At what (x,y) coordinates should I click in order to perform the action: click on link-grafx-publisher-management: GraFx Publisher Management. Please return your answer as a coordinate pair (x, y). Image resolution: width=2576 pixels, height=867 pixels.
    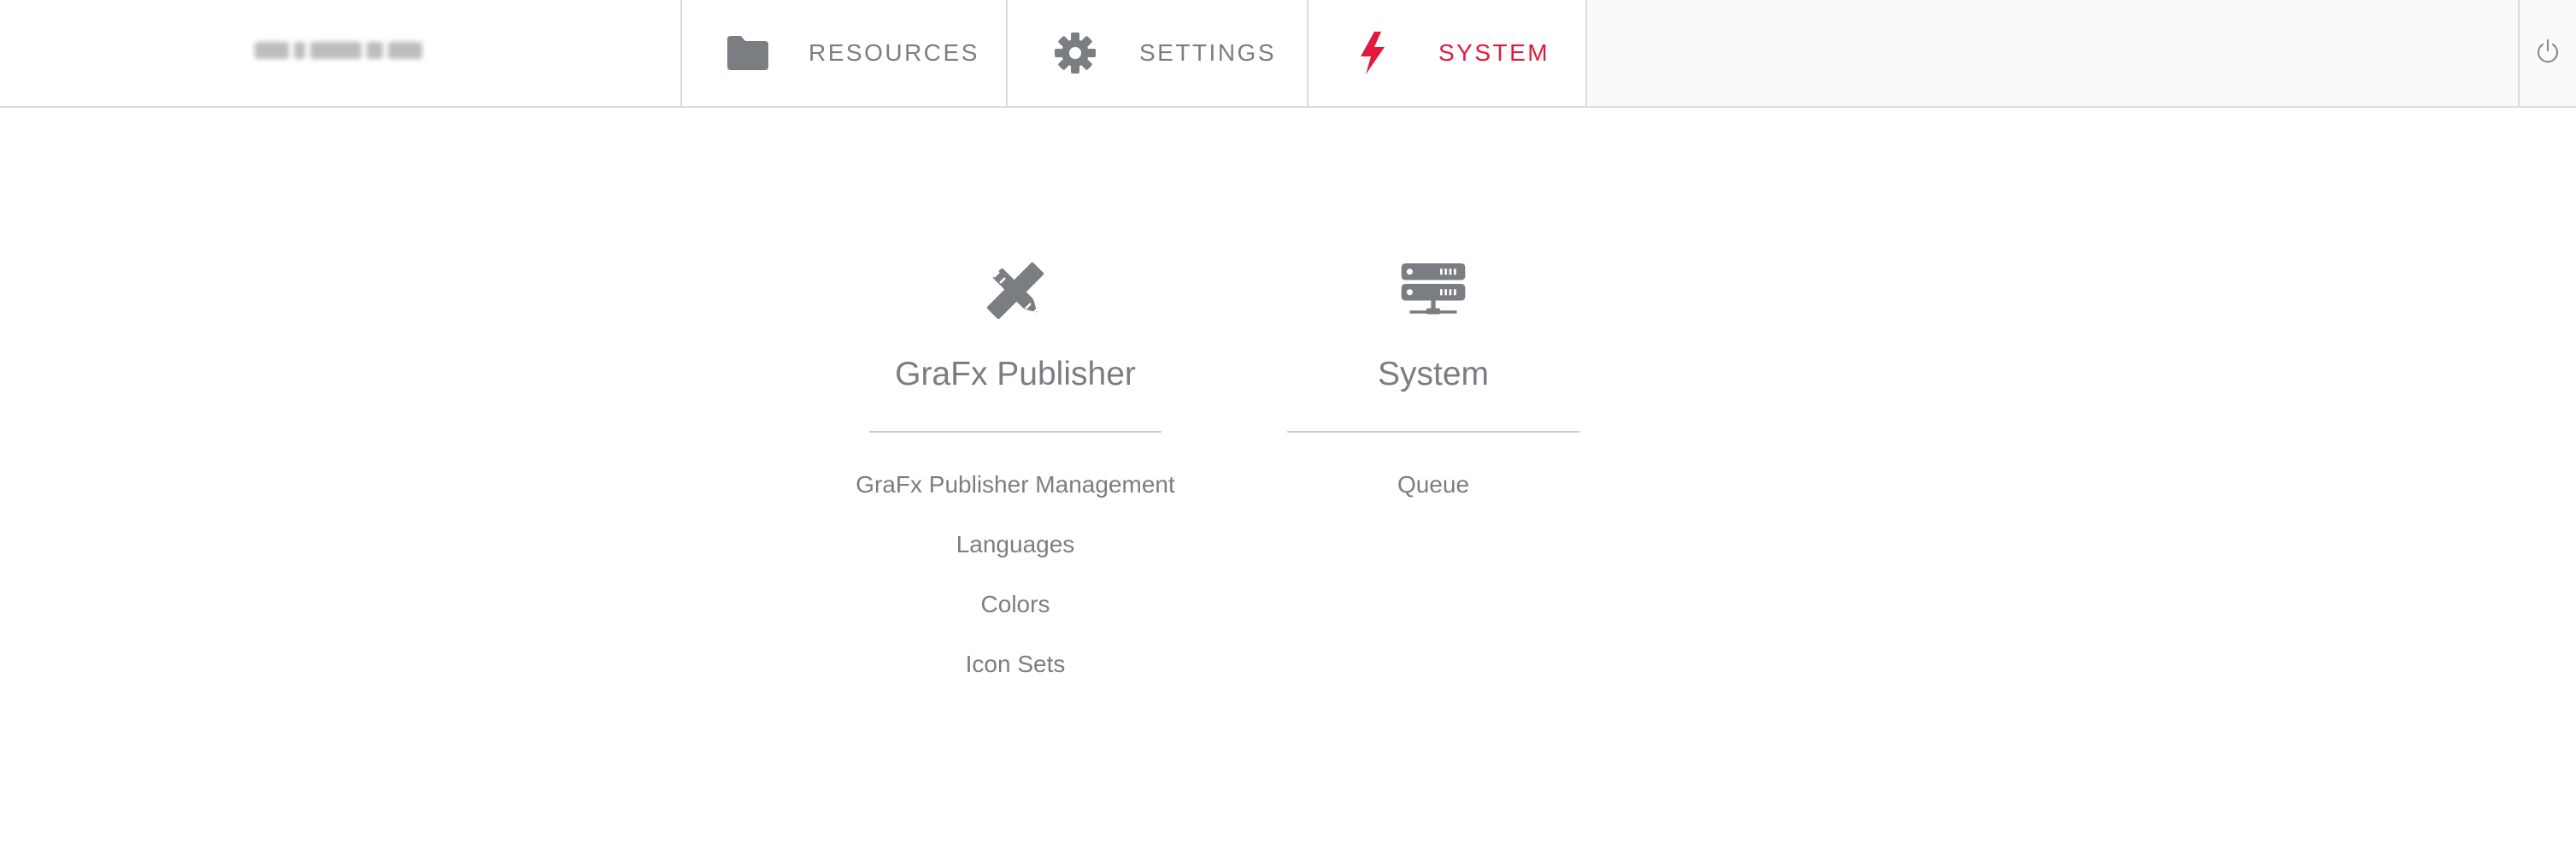
    Looking at the image, I should click on (1015, 484).